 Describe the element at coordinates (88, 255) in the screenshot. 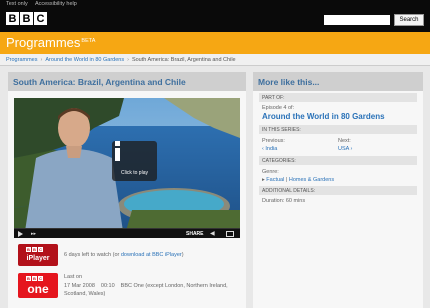

I see `days-left: 6 days left to watch` at that location.